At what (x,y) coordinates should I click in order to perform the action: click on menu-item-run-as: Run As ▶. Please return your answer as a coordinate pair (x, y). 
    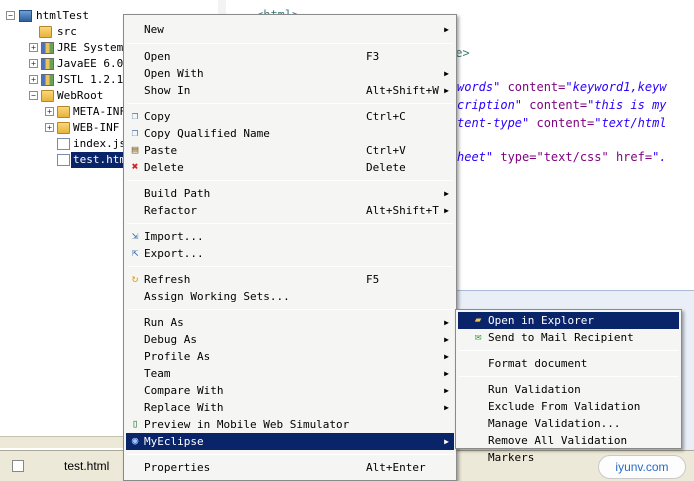
    Looking at the image, I should click on (290, 322).